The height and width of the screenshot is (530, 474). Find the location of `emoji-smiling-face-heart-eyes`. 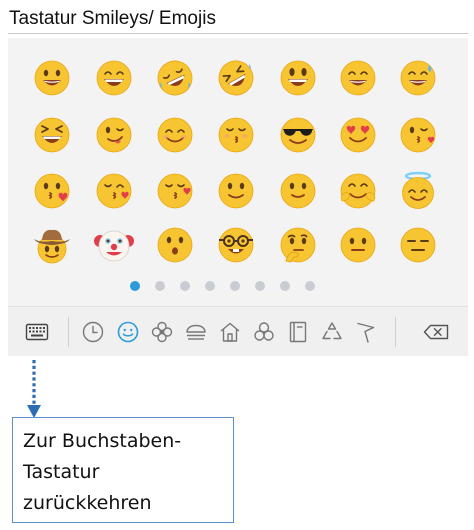

emoji-smiling-face-heart-eyes is located at coordinates (358, 135).